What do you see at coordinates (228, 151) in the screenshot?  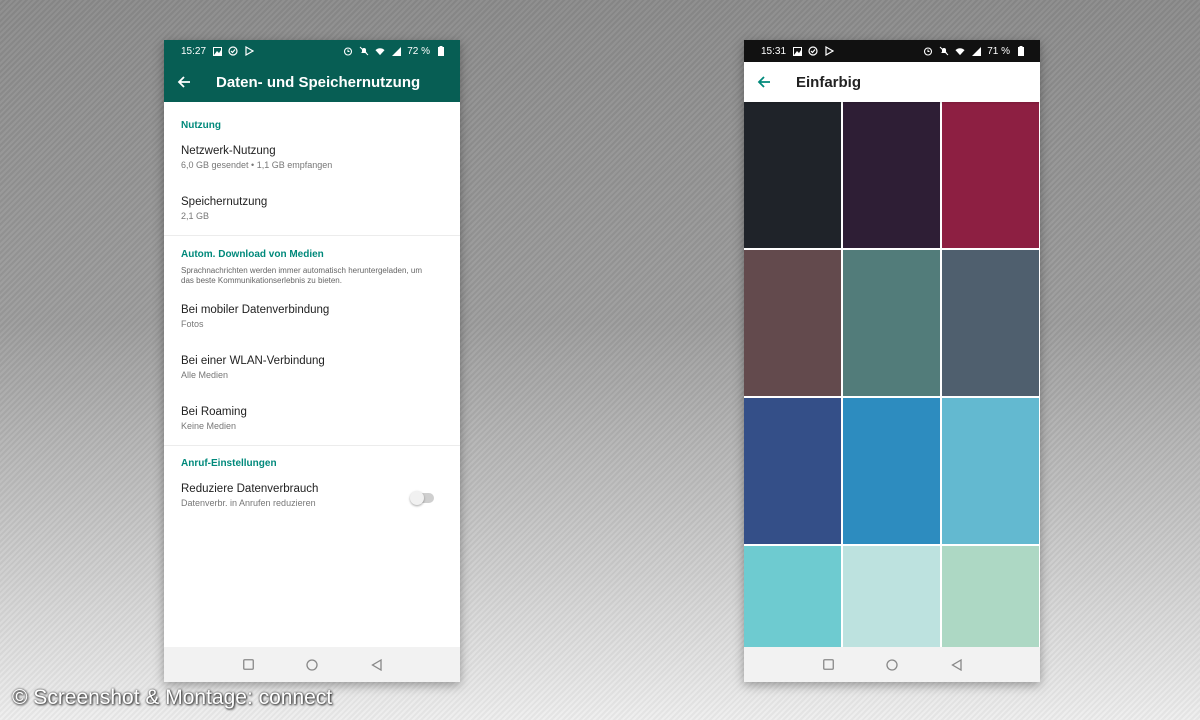 I see `setting-title: Netzwerk-Nutzung` at bounding box center [228, 151].